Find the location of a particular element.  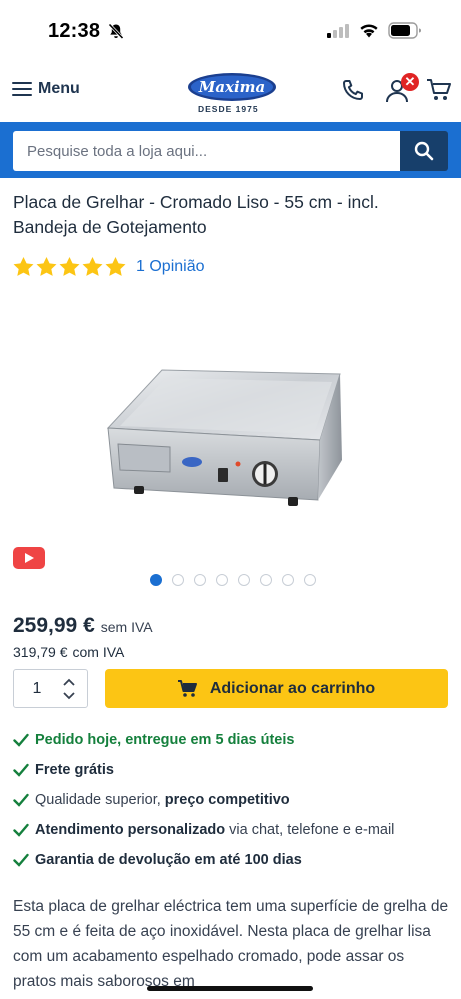

feature-quality: Qualidade superior, preço competitivo is located at coordinates (233, 800).